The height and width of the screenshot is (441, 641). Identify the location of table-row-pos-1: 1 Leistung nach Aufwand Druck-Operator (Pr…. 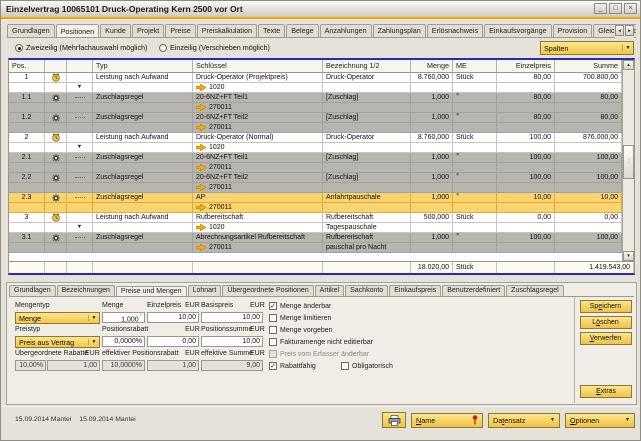
(315, 78).